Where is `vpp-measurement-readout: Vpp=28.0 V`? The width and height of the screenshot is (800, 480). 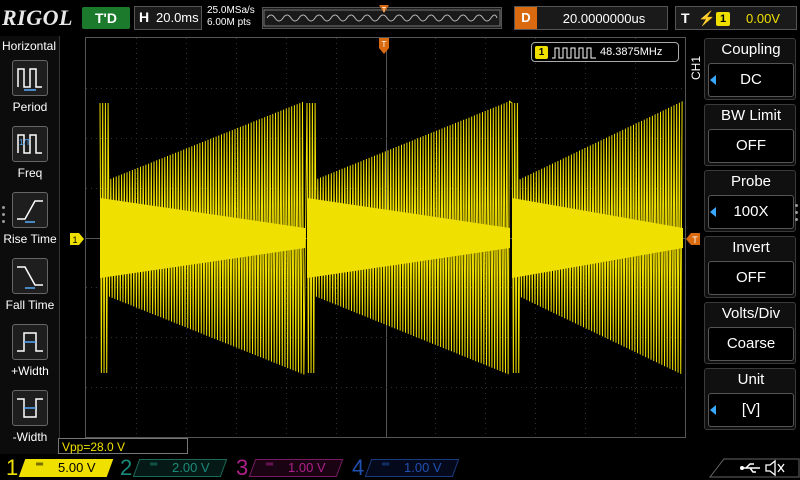 vpp-measurement-readout: Vpp=28.0 V is located at coordinates (123, 446).